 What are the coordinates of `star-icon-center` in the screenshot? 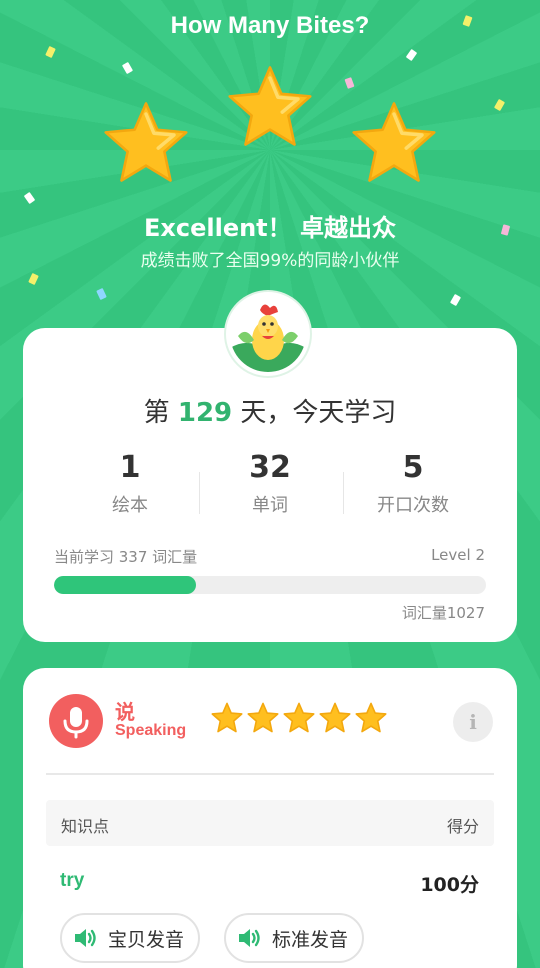 It's located at (270, 106).